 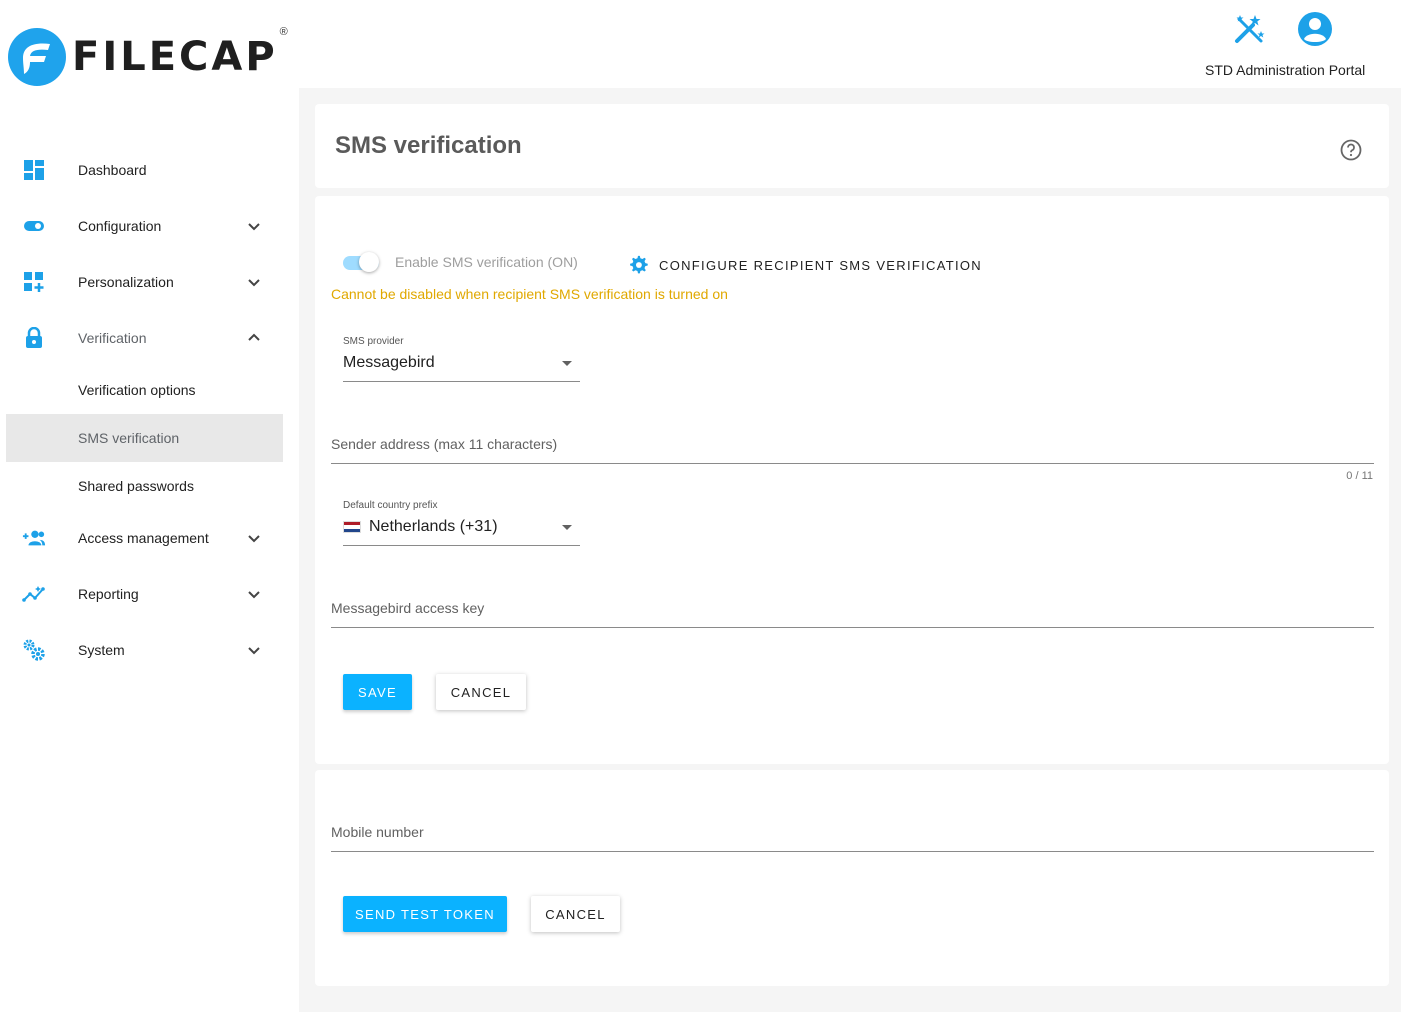 I want to click on country-prefix-value-wrap: Netherlands (+31), so click(x=420, y=527).